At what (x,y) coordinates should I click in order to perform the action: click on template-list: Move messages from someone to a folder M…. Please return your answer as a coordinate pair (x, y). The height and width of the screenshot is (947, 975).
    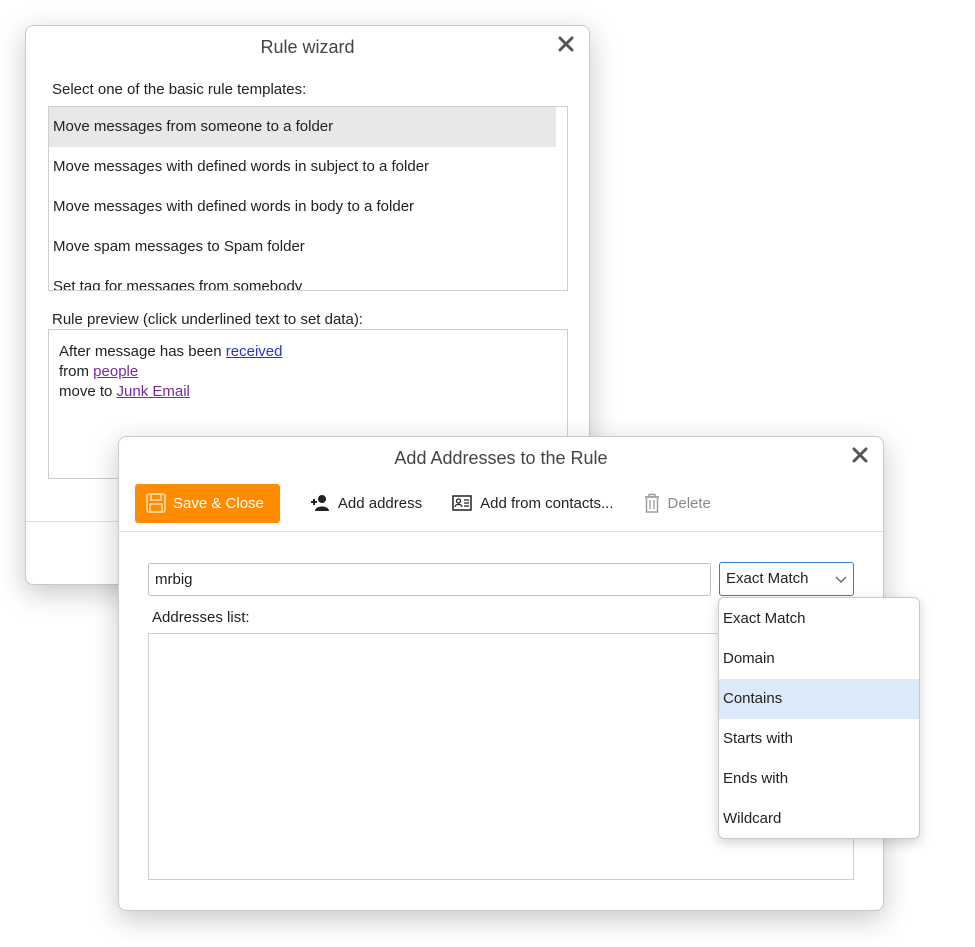
    Looking at the image, I should click on (308, 198).